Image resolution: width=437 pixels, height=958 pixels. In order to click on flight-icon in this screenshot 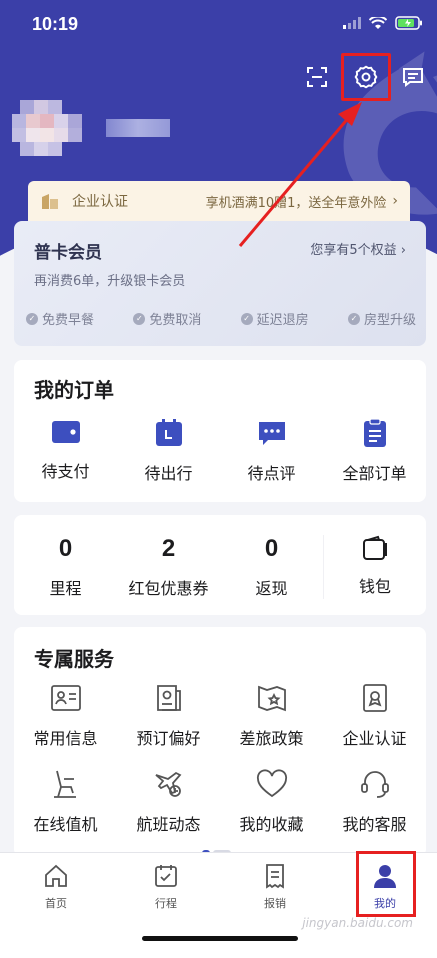, I will do `click(167, 784)`.